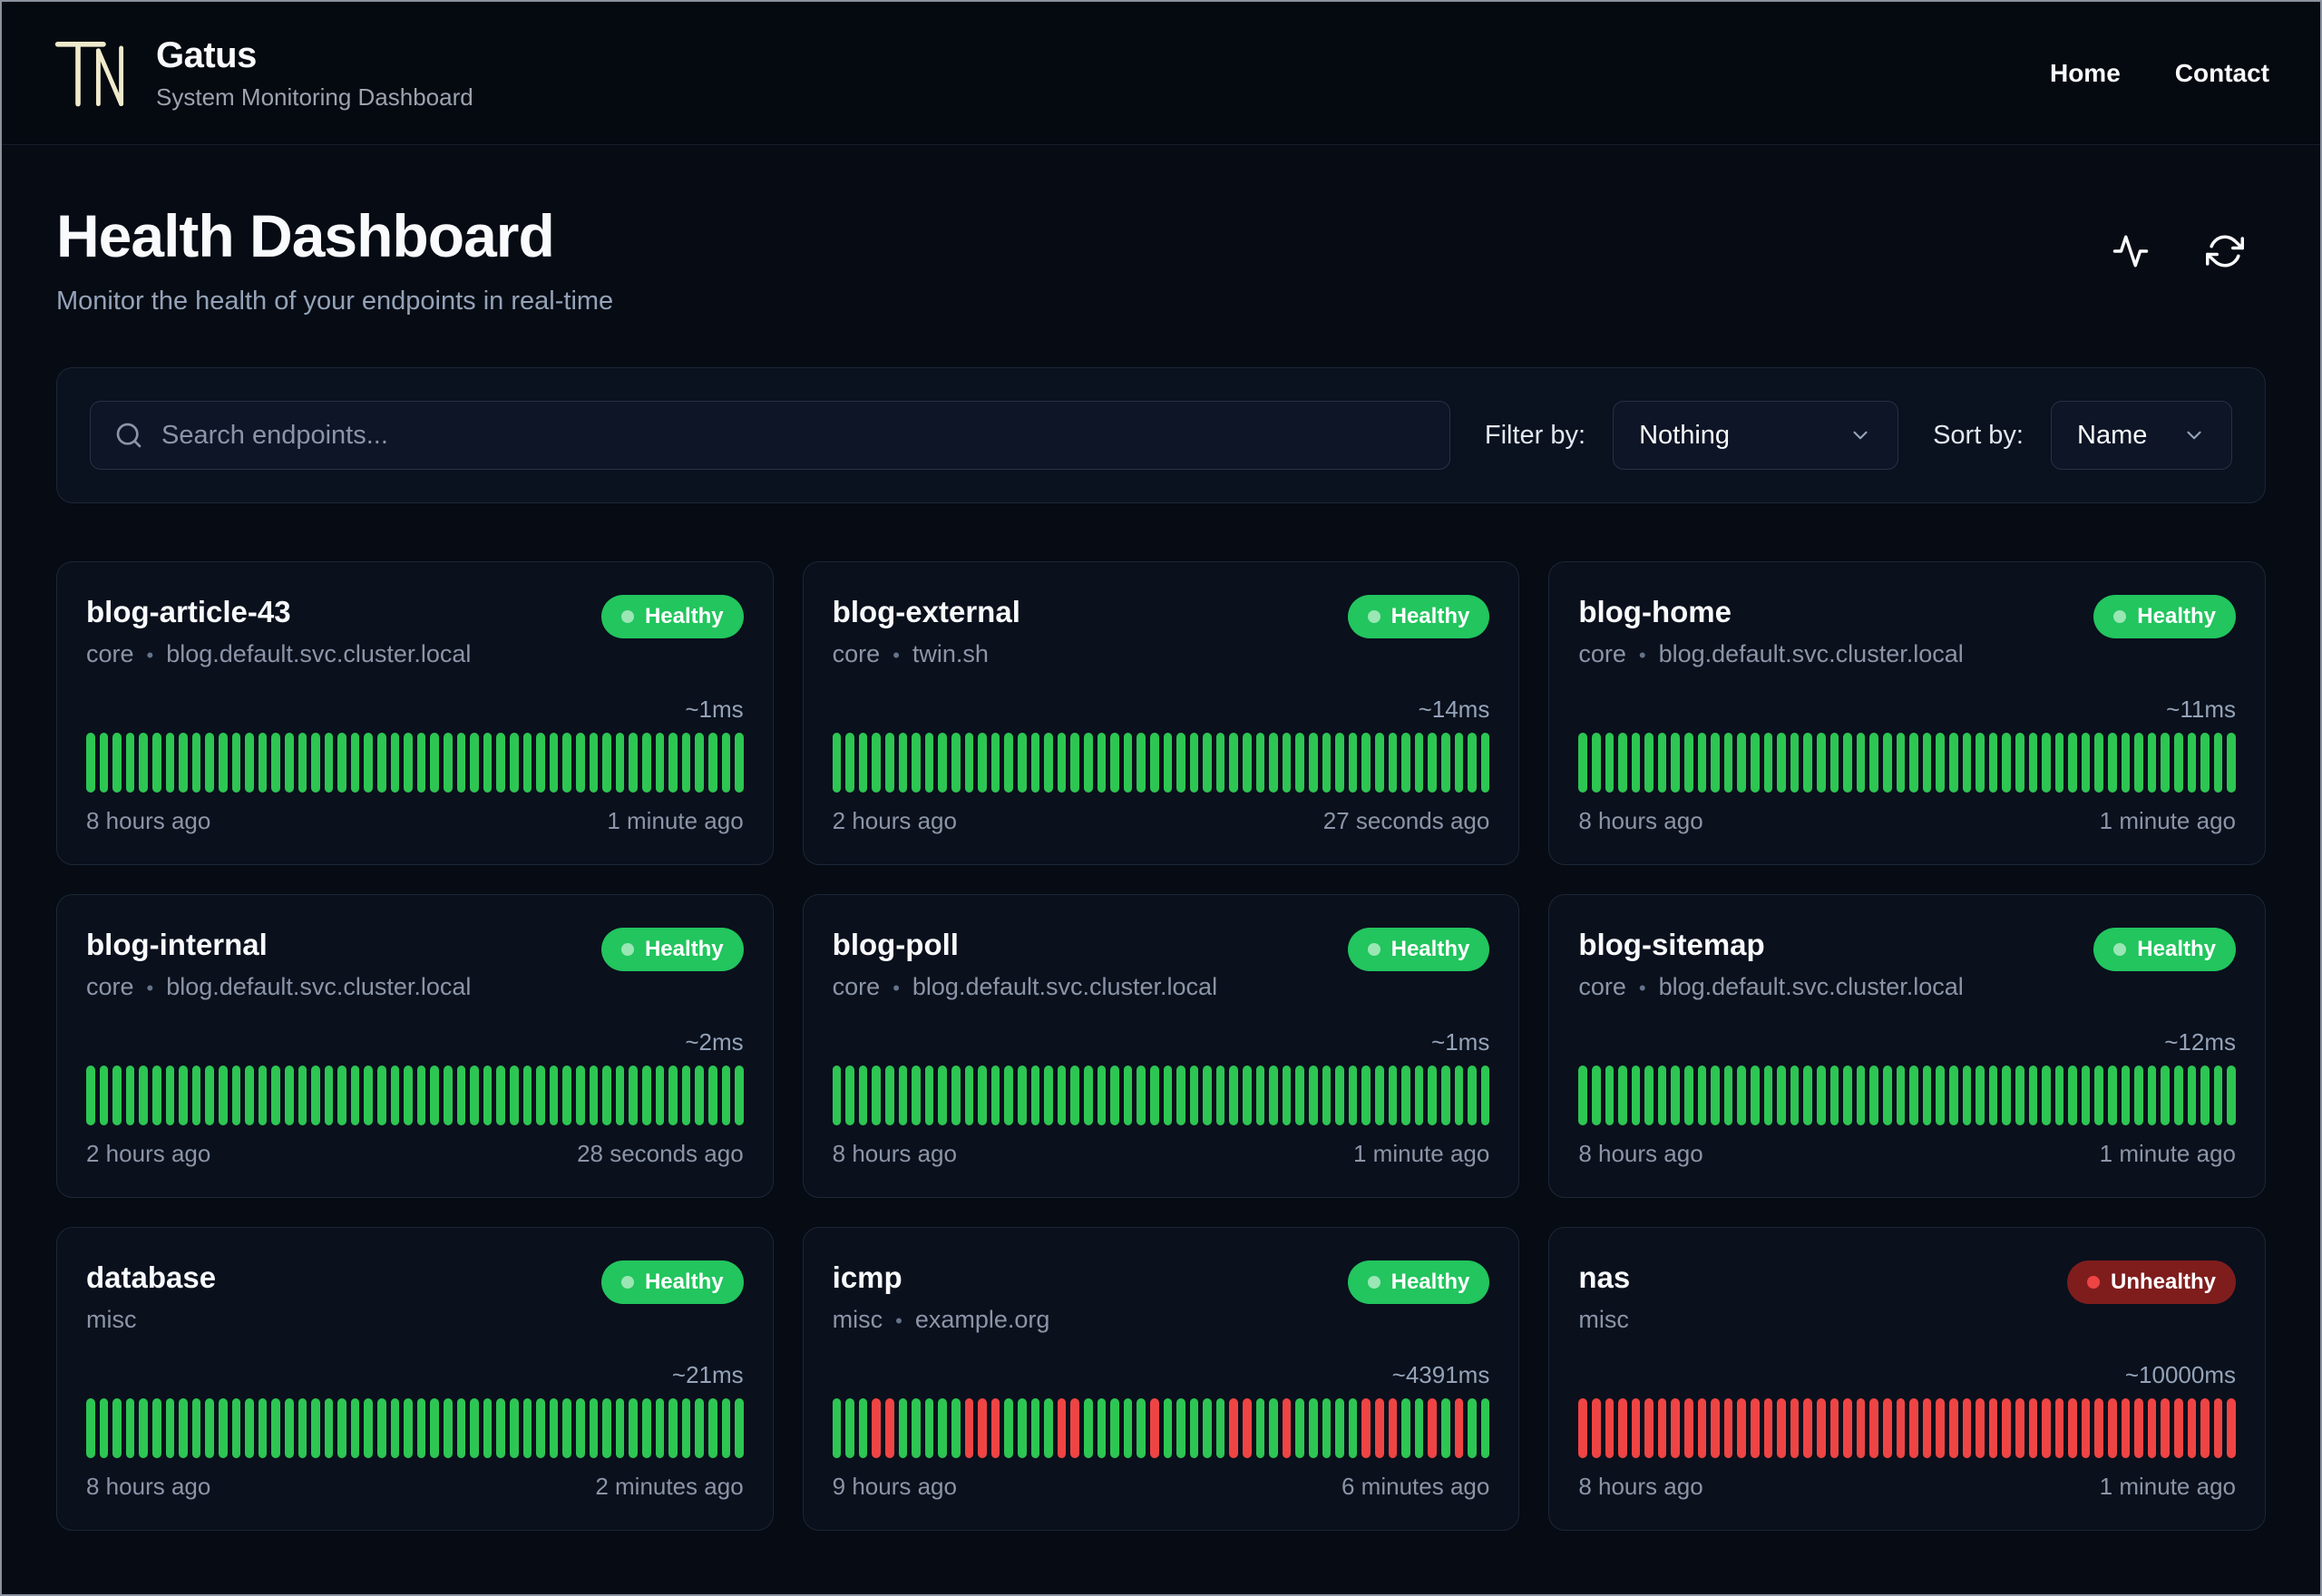  I want to click on search-input, so click(793, 435).